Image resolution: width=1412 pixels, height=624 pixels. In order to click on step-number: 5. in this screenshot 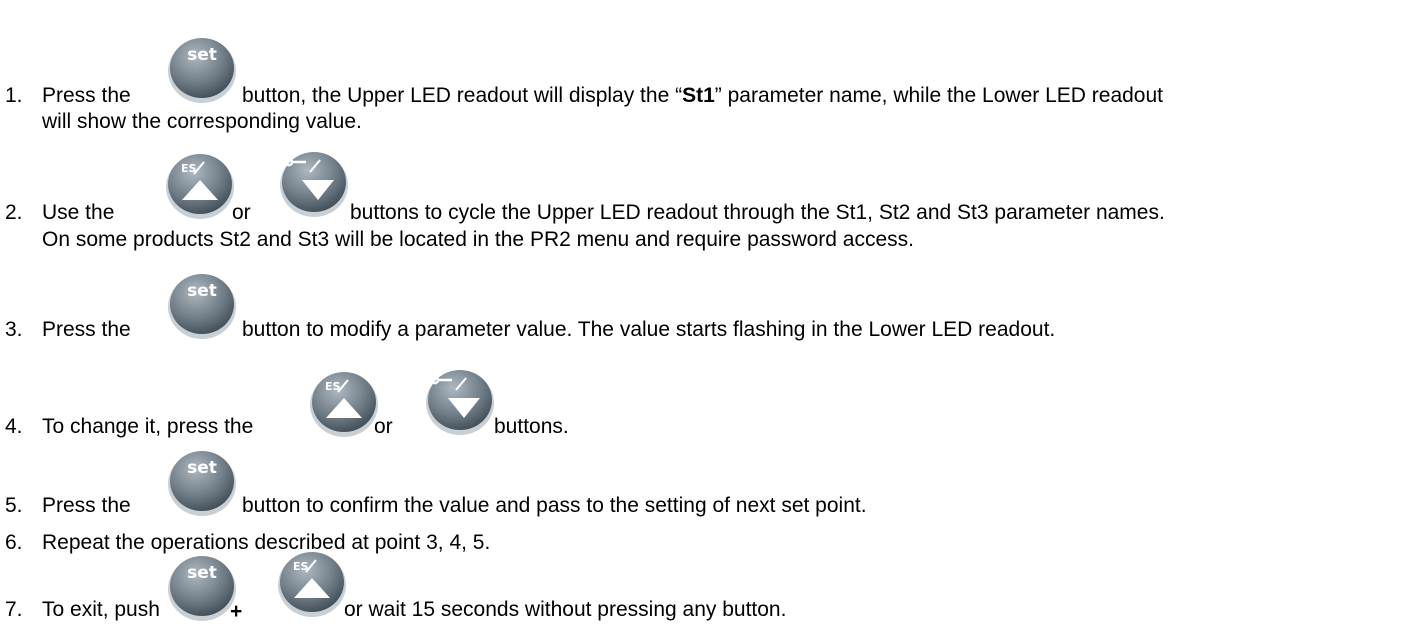, I will do `click(14, 505)`.